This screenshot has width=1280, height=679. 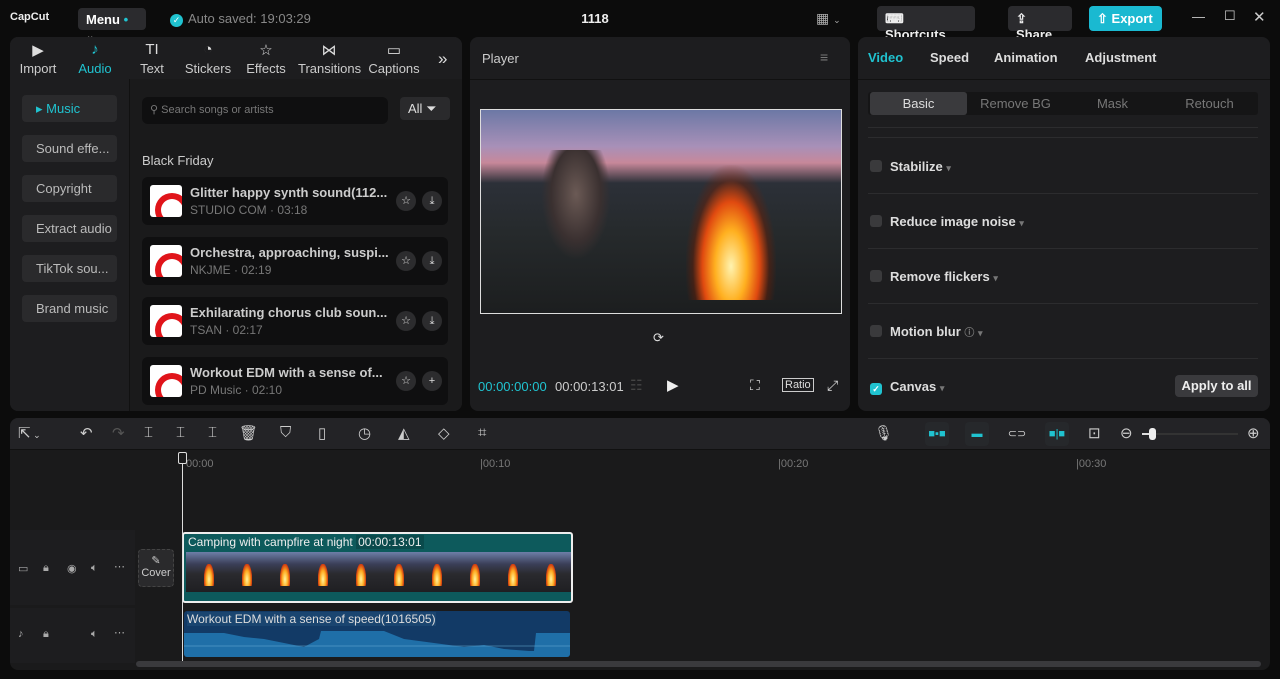 What do you see at coordinates (86, 433) in the screenshot?
I see `undo-icon: ↶` at bounding box center [86, 433].